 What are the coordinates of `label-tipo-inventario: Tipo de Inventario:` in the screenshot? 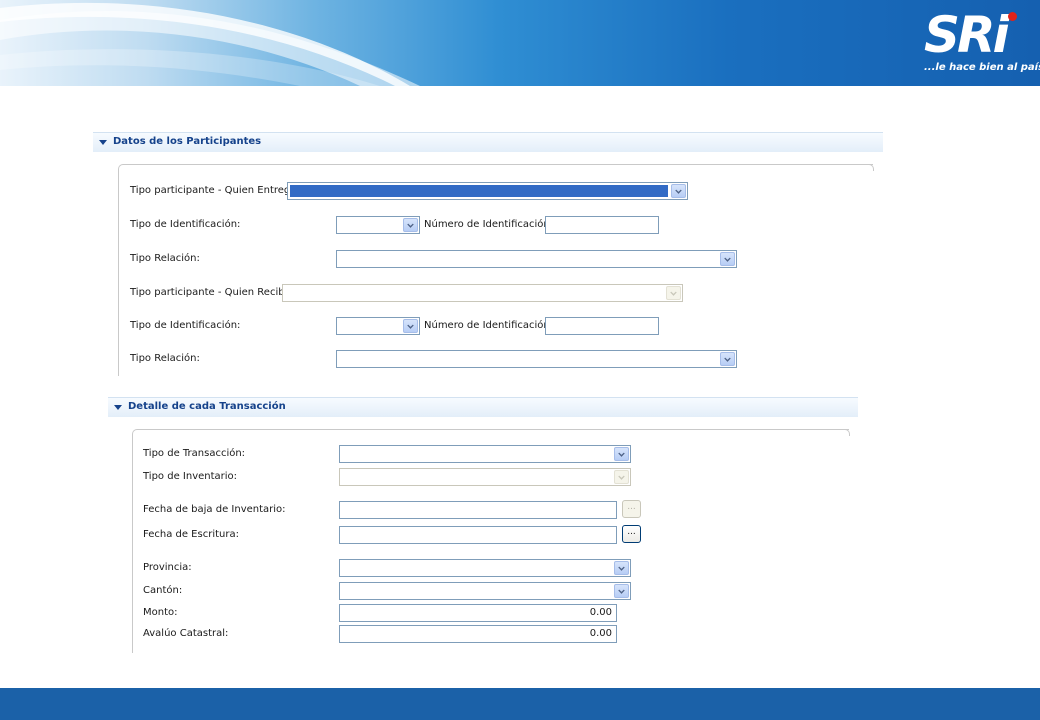 It's located at (190, 476).